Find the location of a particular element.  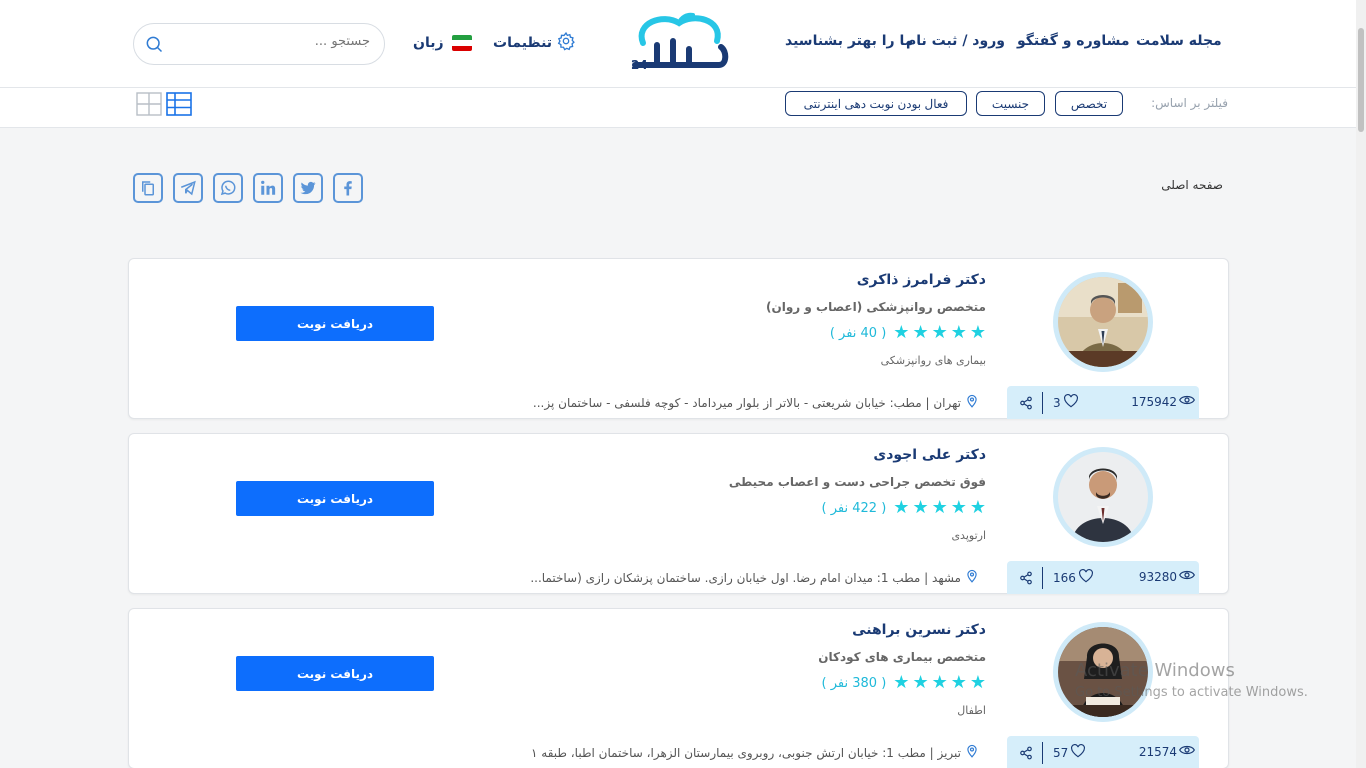

twitter-icon is located at coordinates (308, 188).